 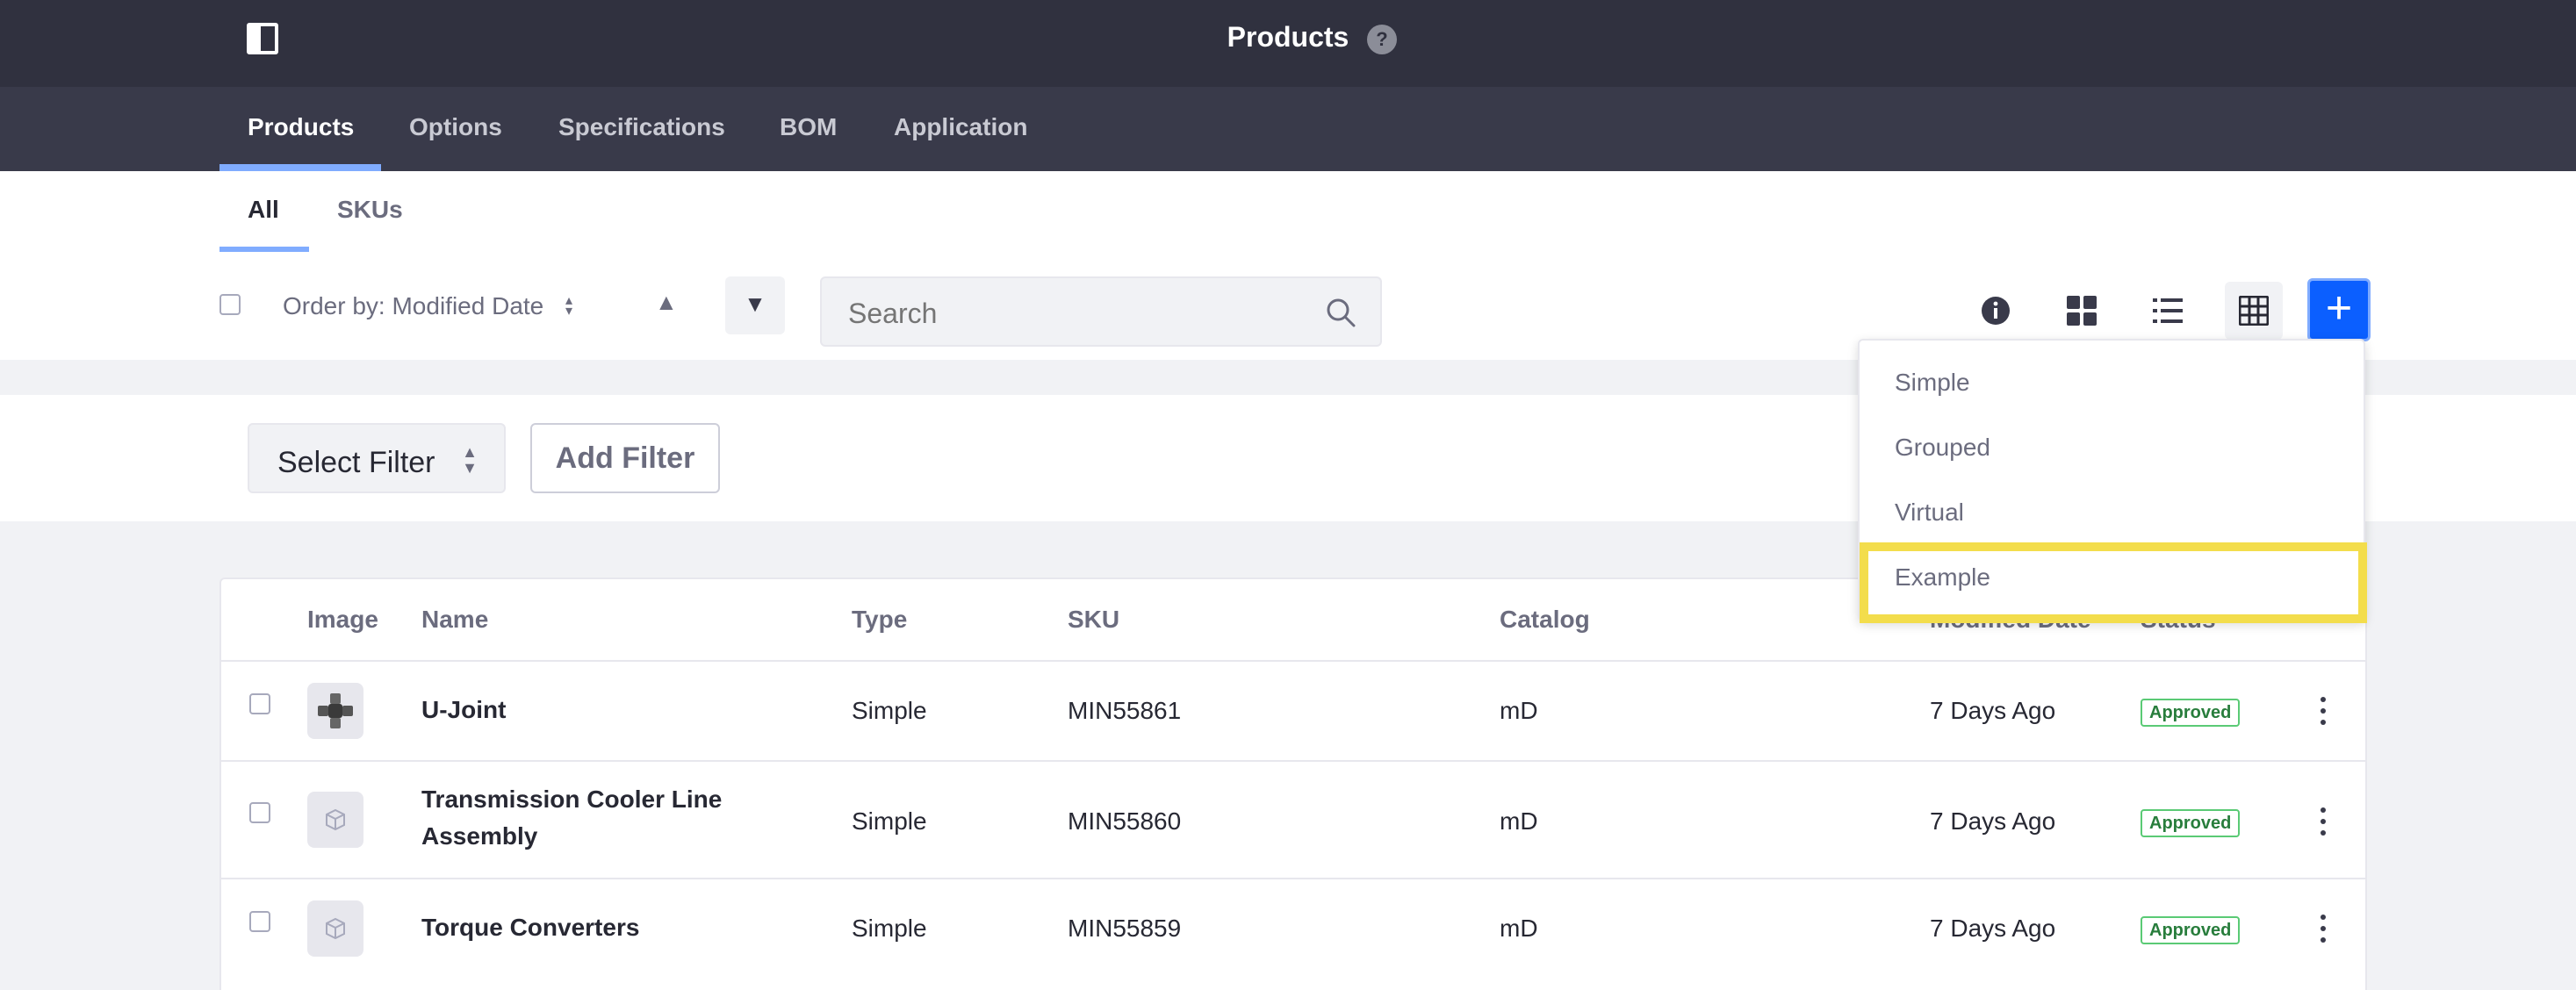 What do you see at coordinates (300, 167) in the screenshot?
I see `active-tab-indicator` at bounding box center [300, 167].